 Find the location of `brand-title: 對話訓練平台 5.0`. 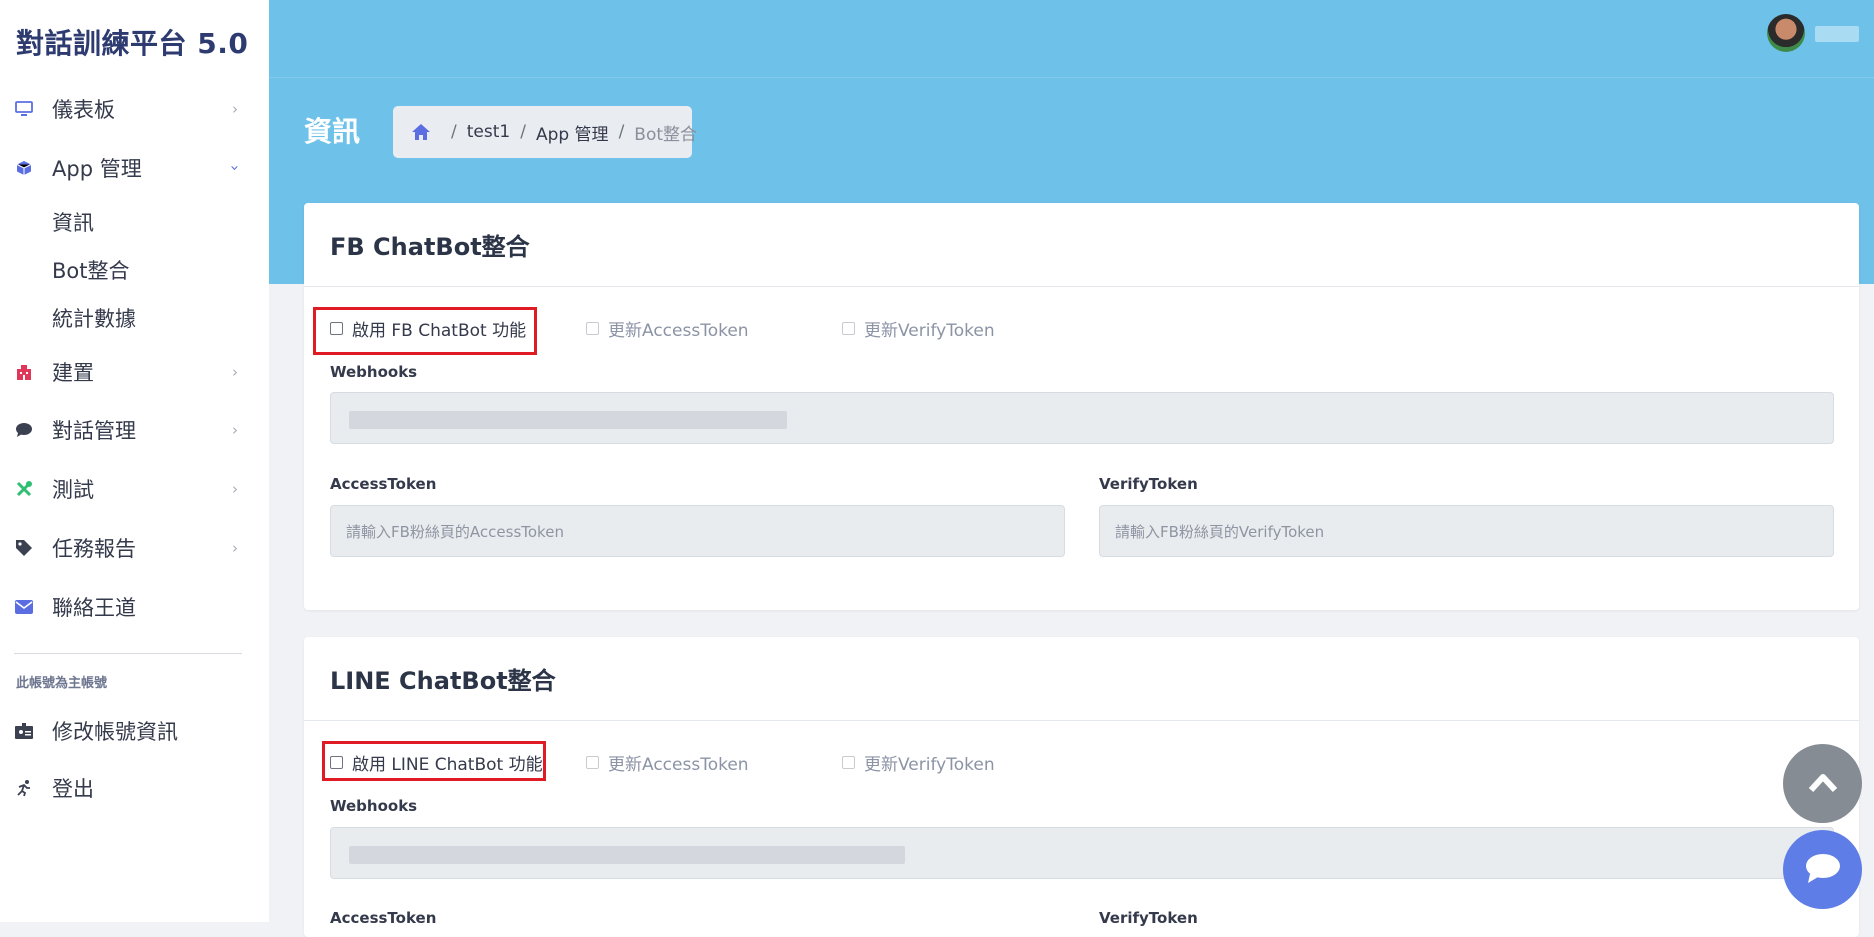

brand-title: 對話訓練平台 5.0 is located at coordinates (132, 43).